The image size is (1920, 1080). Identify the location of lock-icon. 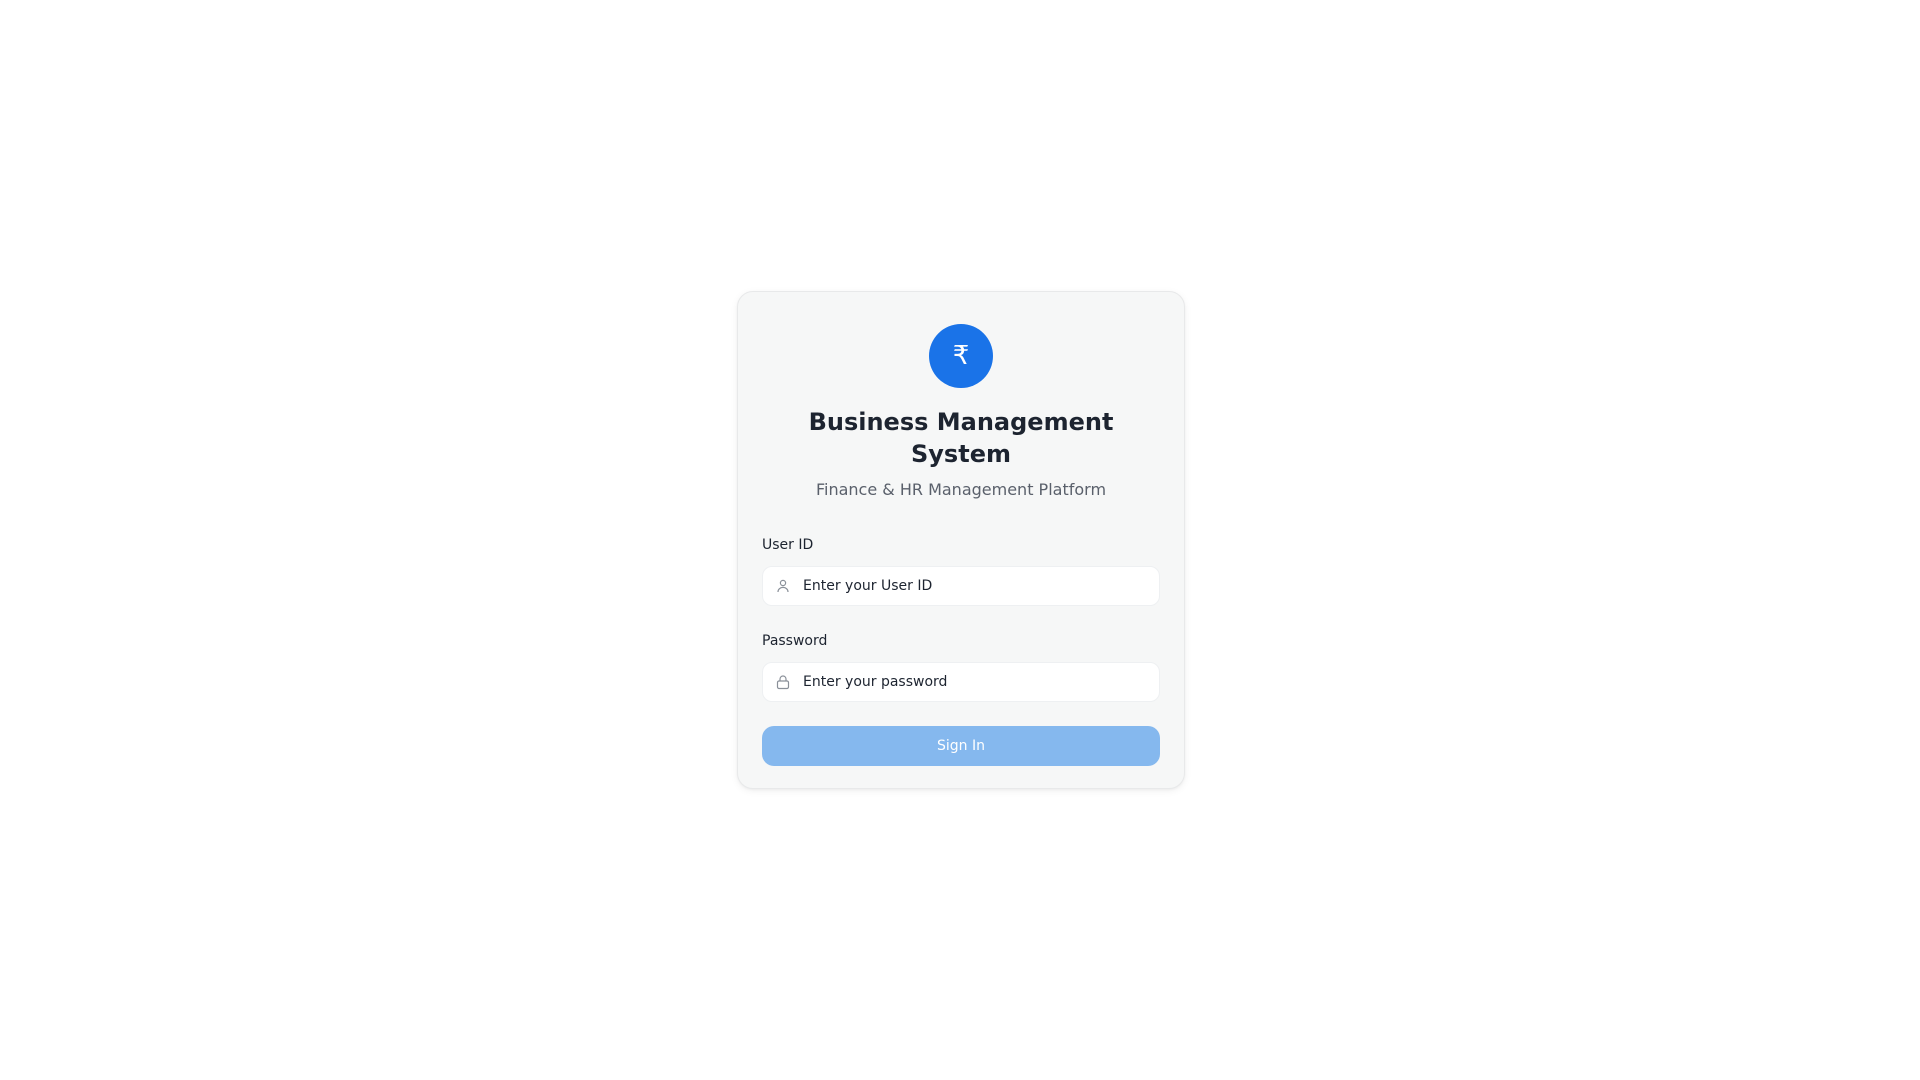
(783, 682).